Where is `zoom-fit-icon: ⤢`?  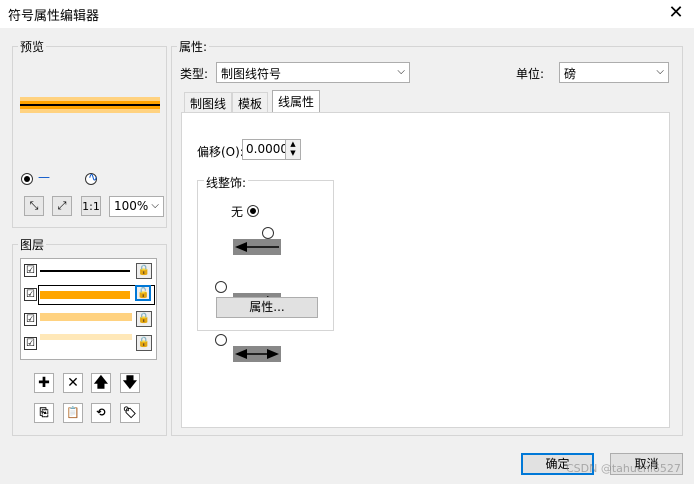 zoom-fit-icon: ⤢ is located at coordinates (62, 206).